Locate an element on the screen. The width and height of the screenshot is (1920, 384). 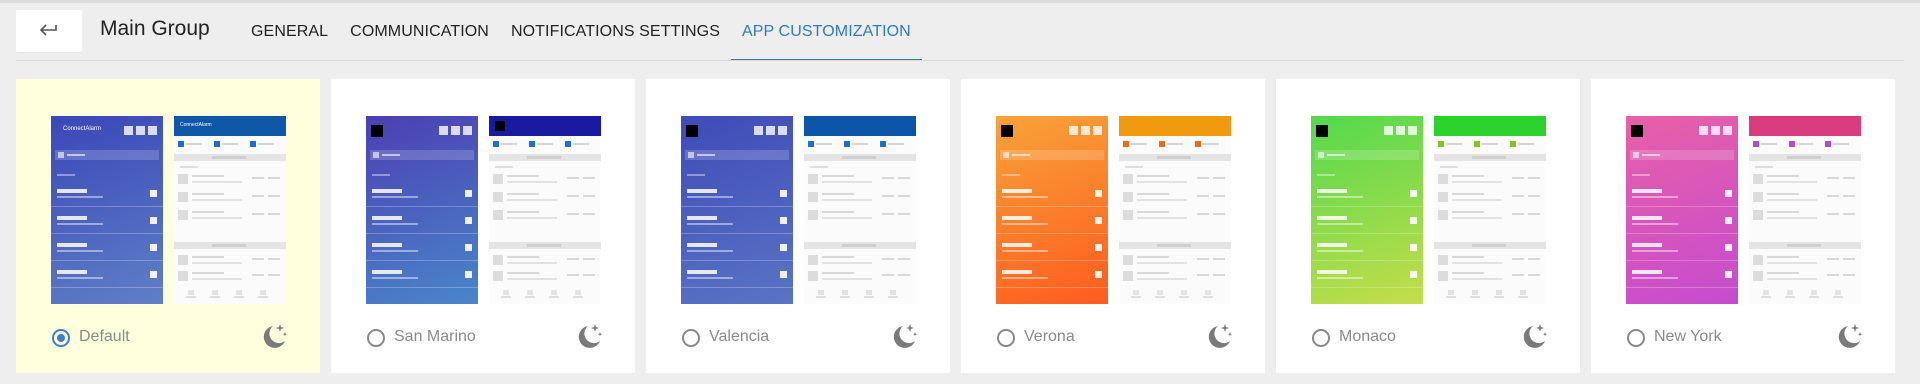
back-button is located at coordinates (49, 31).